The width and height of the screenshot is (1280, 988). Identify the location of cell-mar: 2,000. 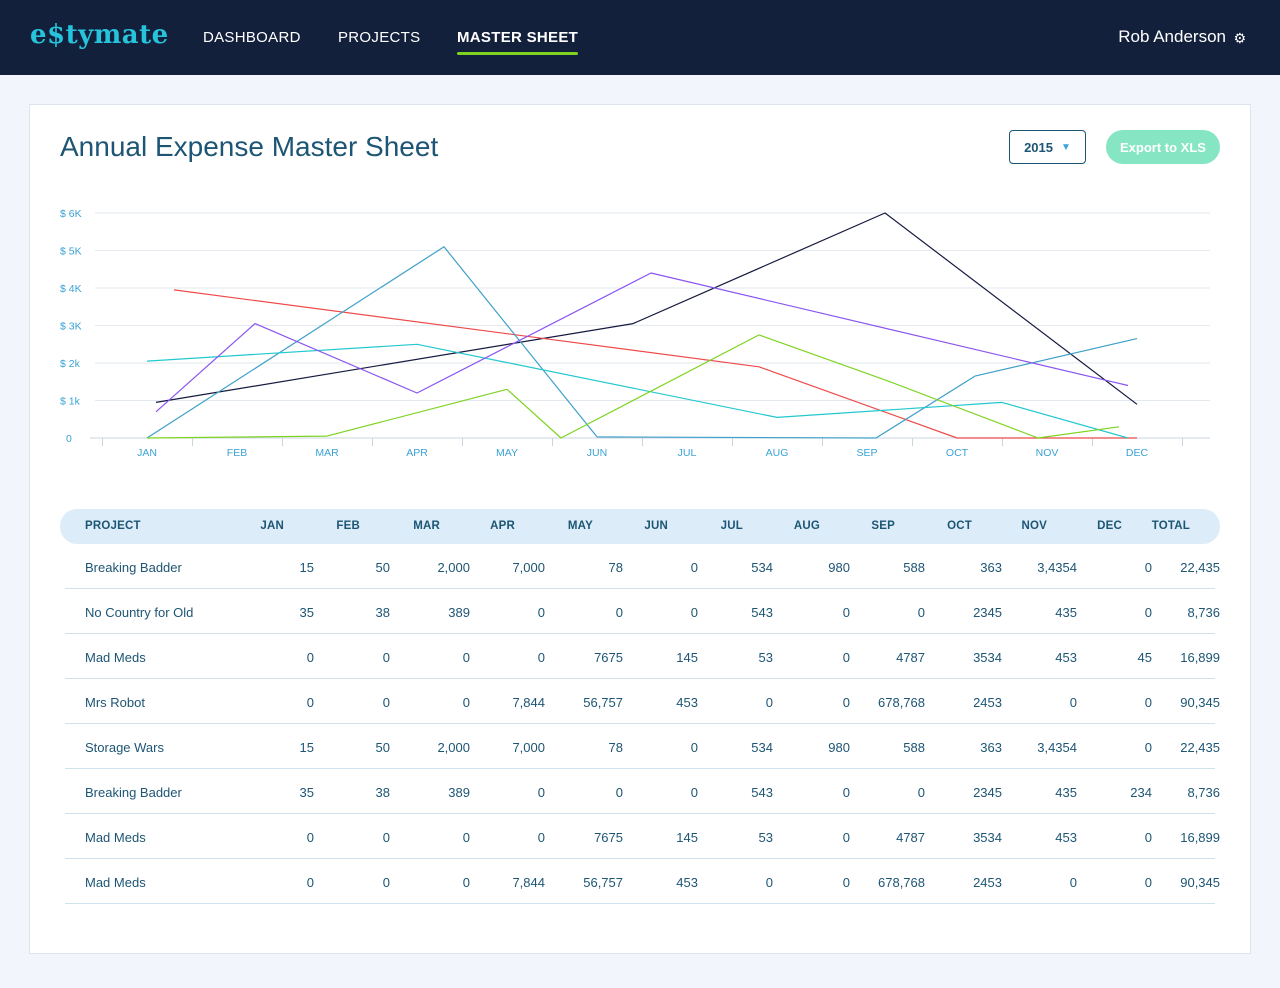
(453, 747).